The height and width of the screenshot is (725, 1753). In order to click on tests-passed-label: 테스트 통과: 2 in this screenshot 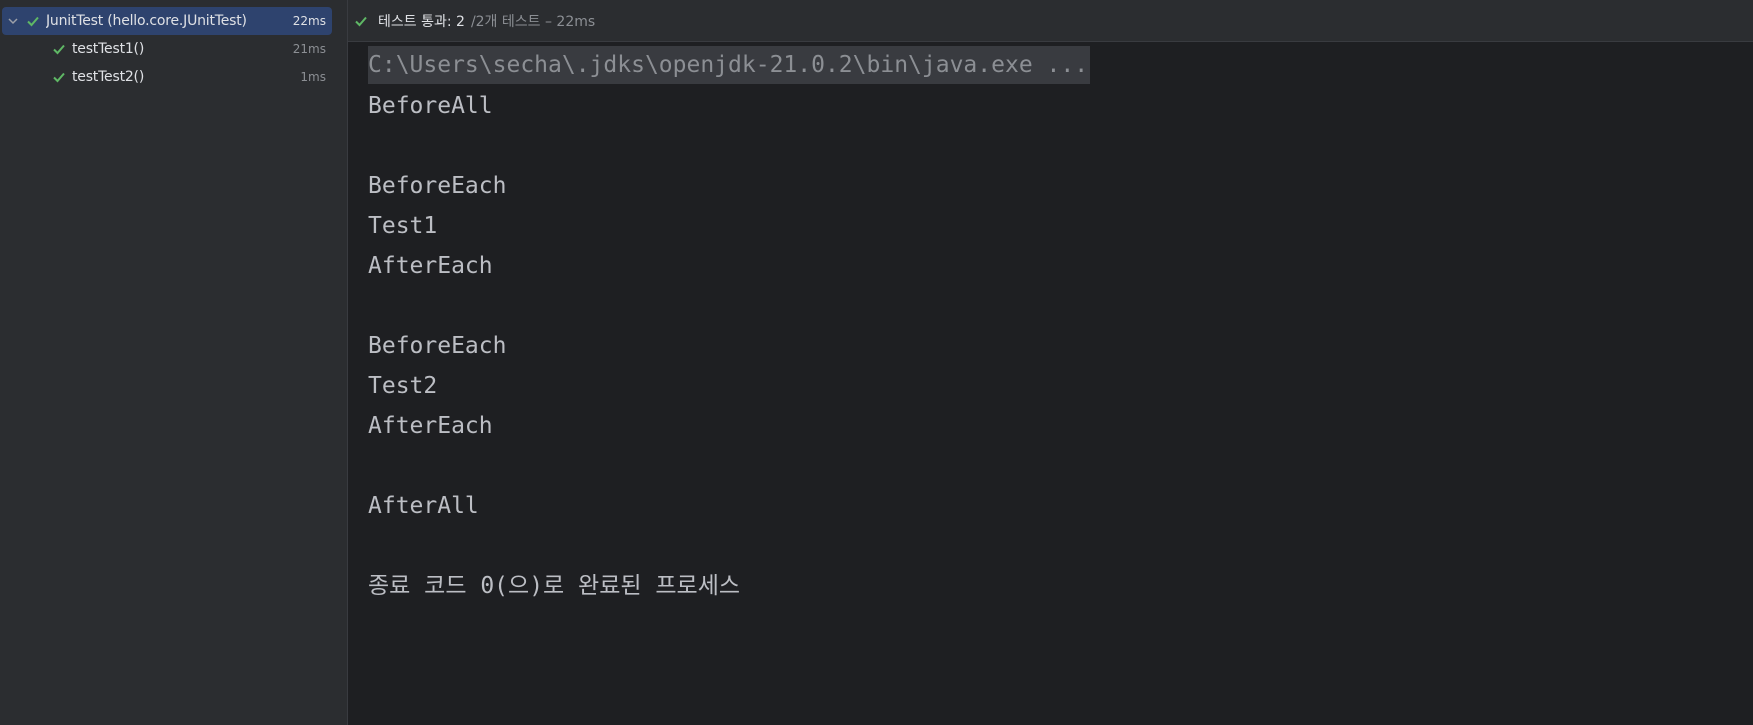, I will do `click(421, 21)`.